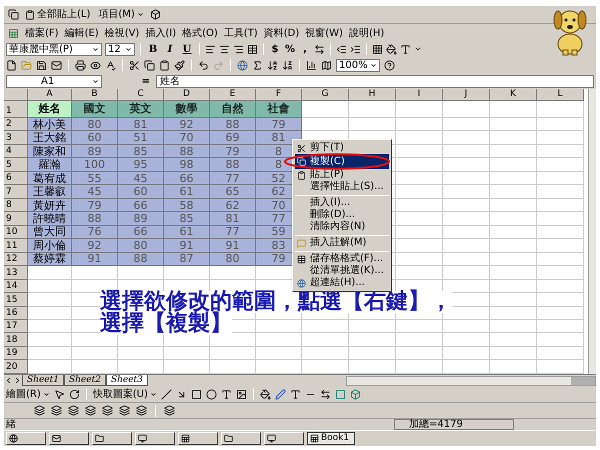 This screenshot has width=600, height=450. I want to click on oval-icon, so click(211, 394).